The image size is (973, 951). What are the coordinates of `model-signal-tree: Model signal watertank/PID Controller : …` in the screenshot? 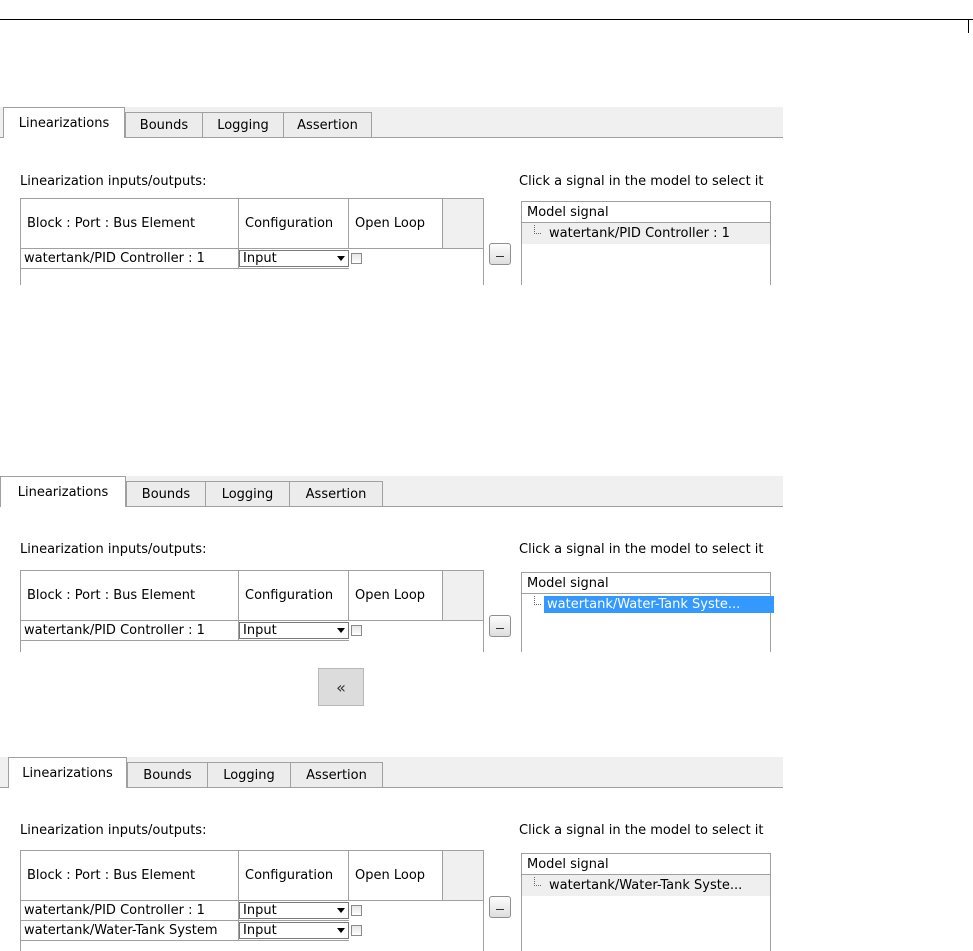 It's located at (646, 243).